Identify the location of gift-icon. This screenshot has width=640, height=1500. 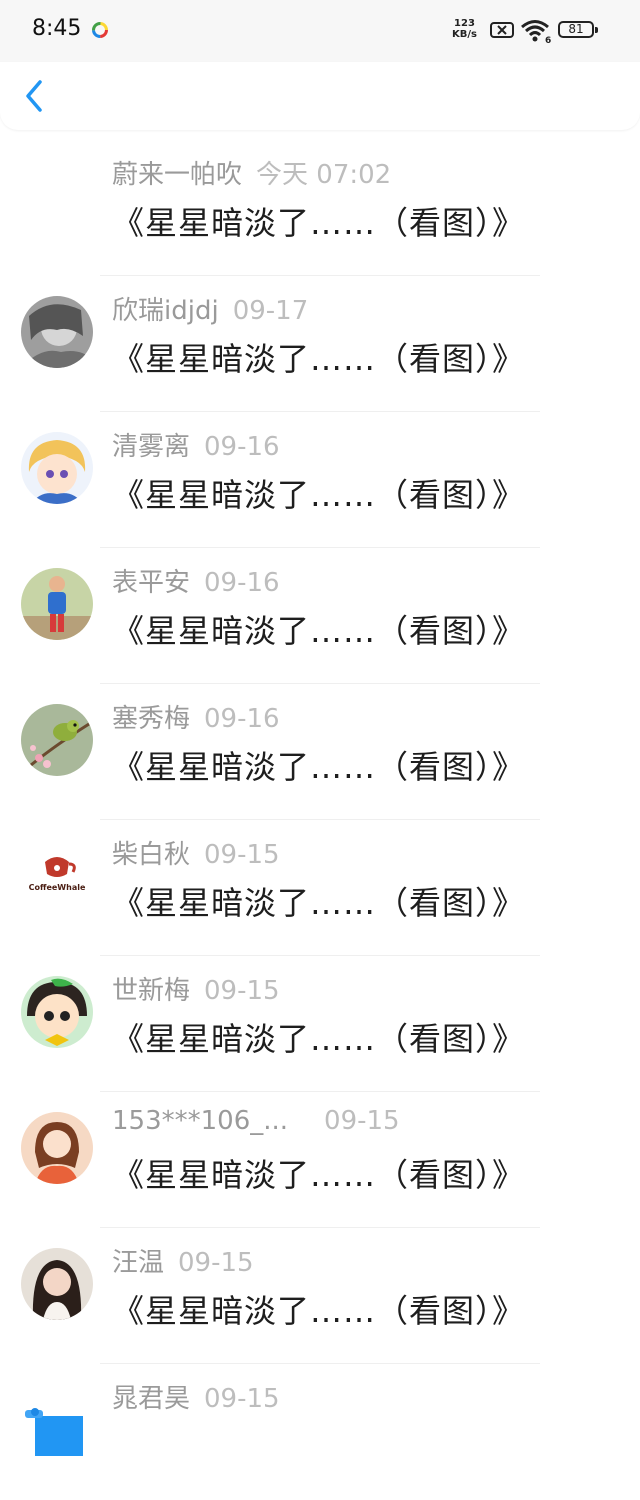
(54, 1432).